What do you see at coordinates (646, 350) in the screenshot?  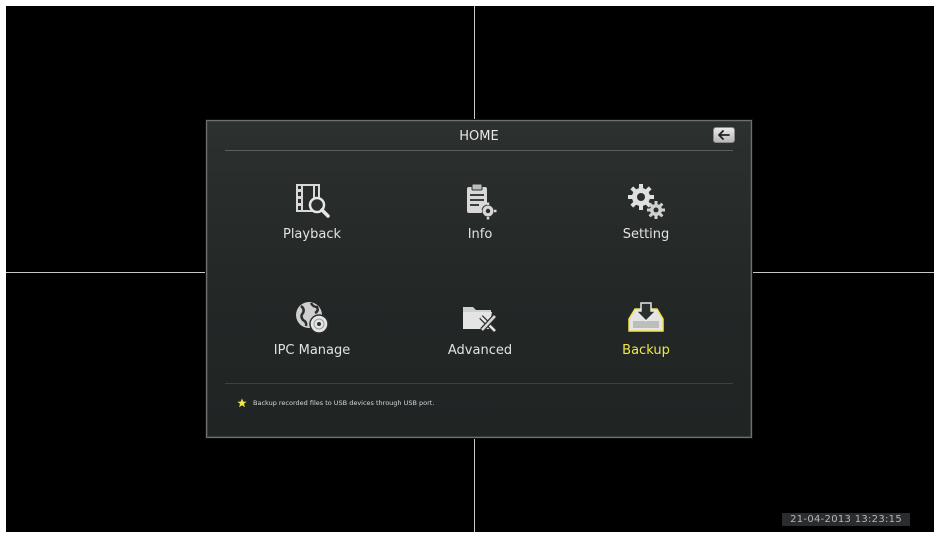 I see `menu-item-label: Backup` at bounding box center [646, 350].